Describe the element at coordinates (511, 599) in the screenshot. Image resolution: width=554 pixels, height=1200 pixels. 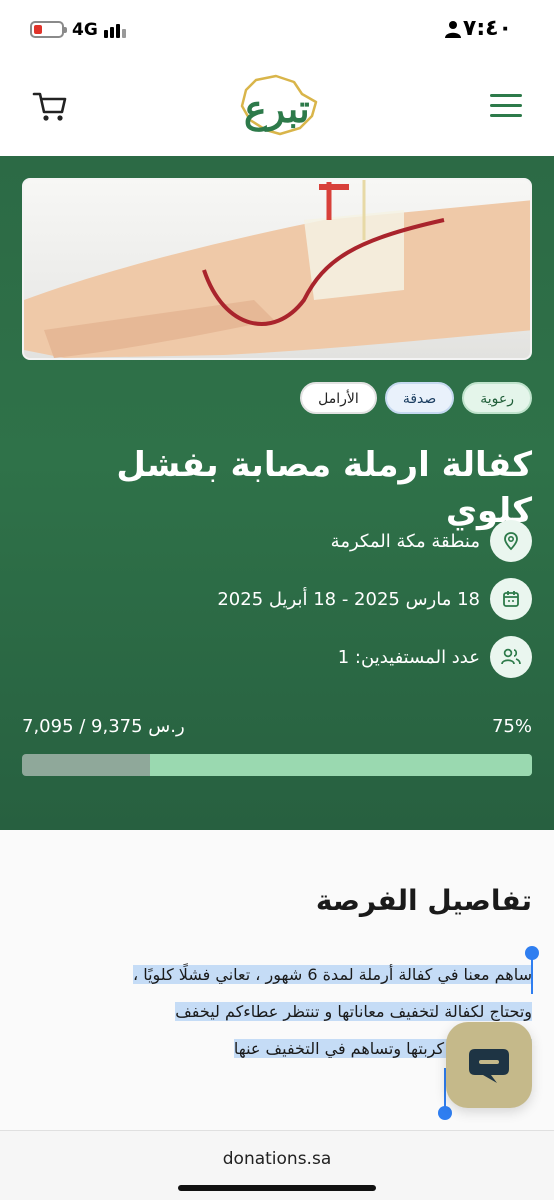
I see `calendar-icon` at that location.